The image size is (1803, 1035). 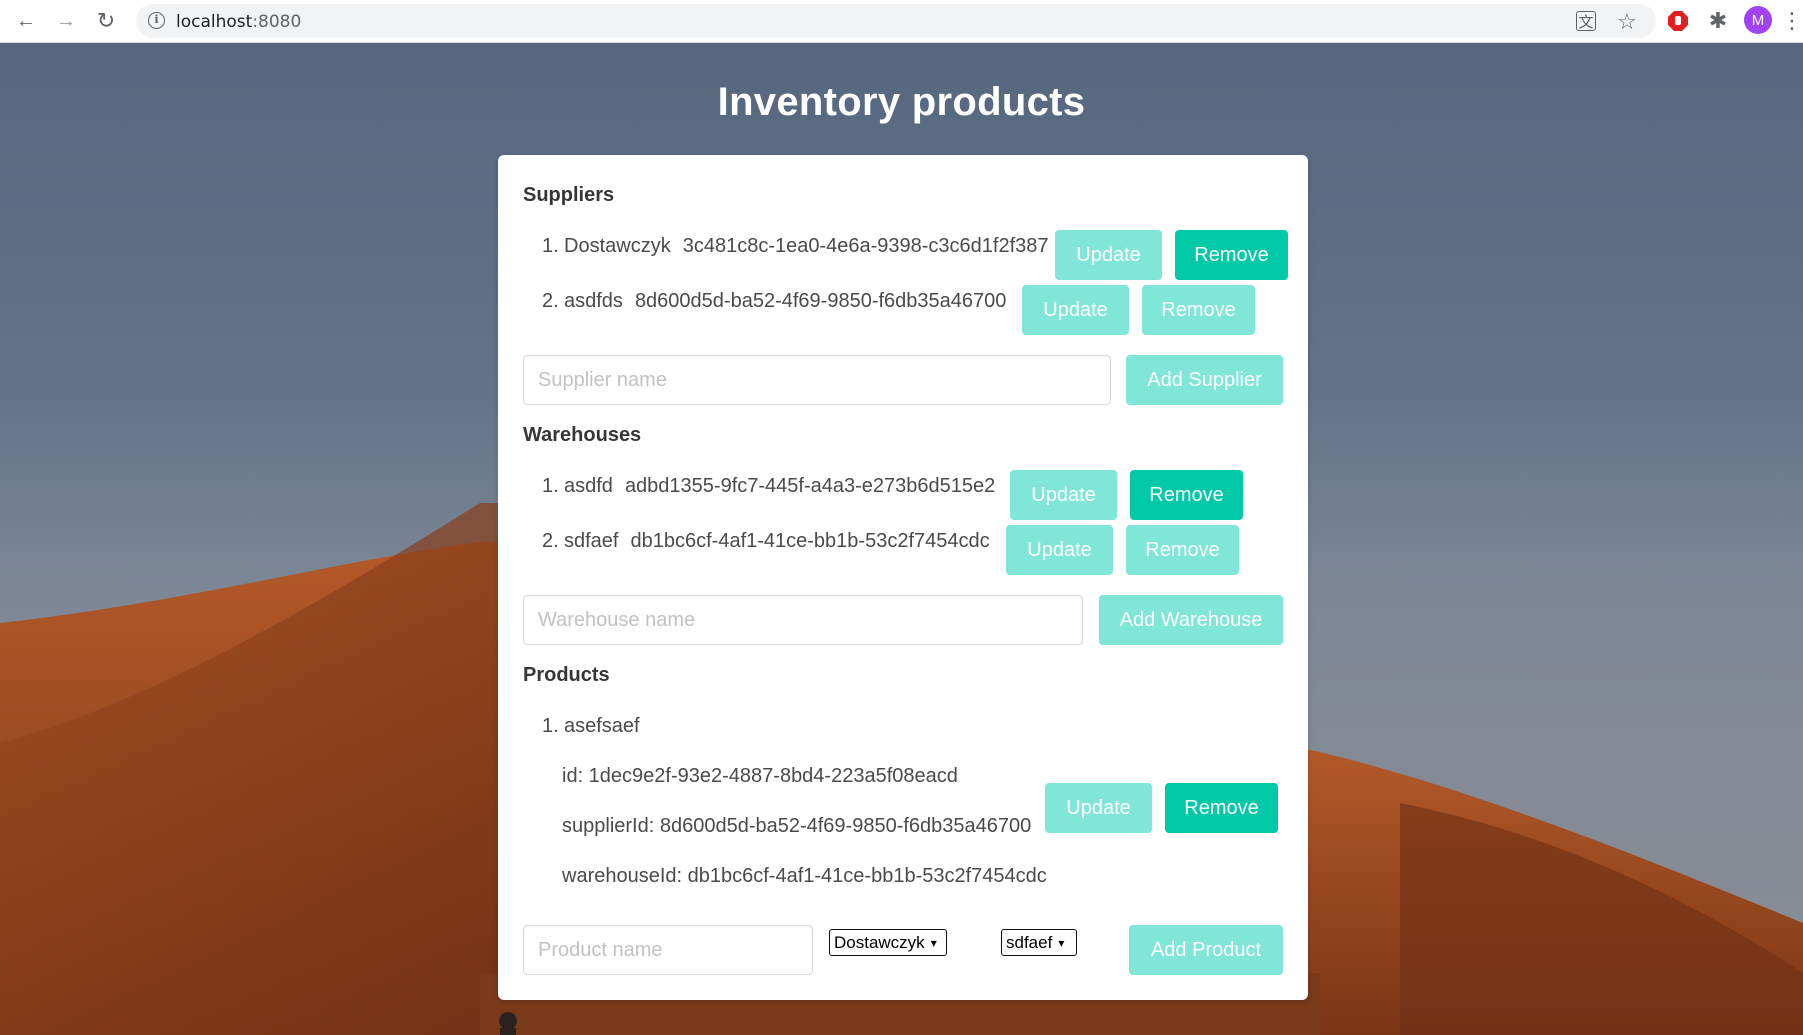 What do you see at coordinates (803, 620) in the screenshot?
I see `warehouse-name-input` at bounding box center [803, 620].